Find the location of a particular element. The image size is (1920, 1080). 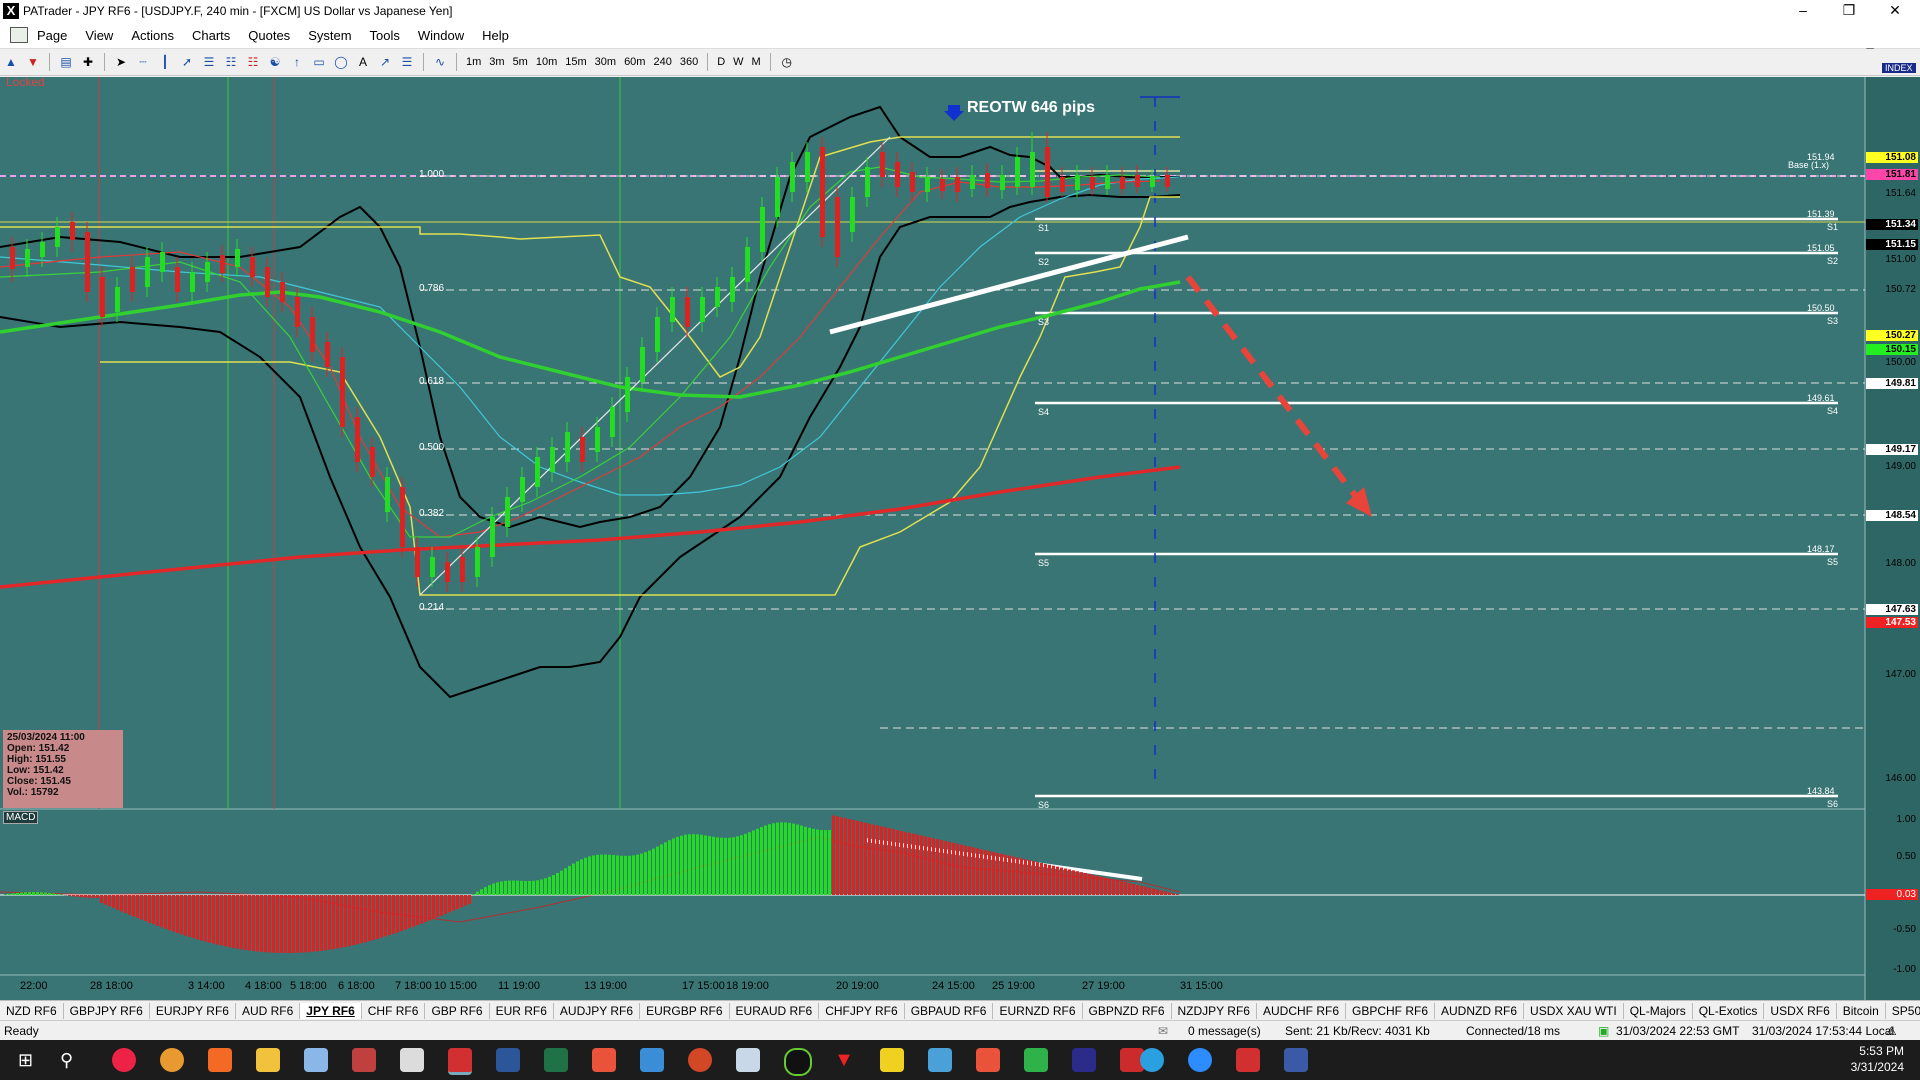

text-icon: A is located at coordinates (363, 62).